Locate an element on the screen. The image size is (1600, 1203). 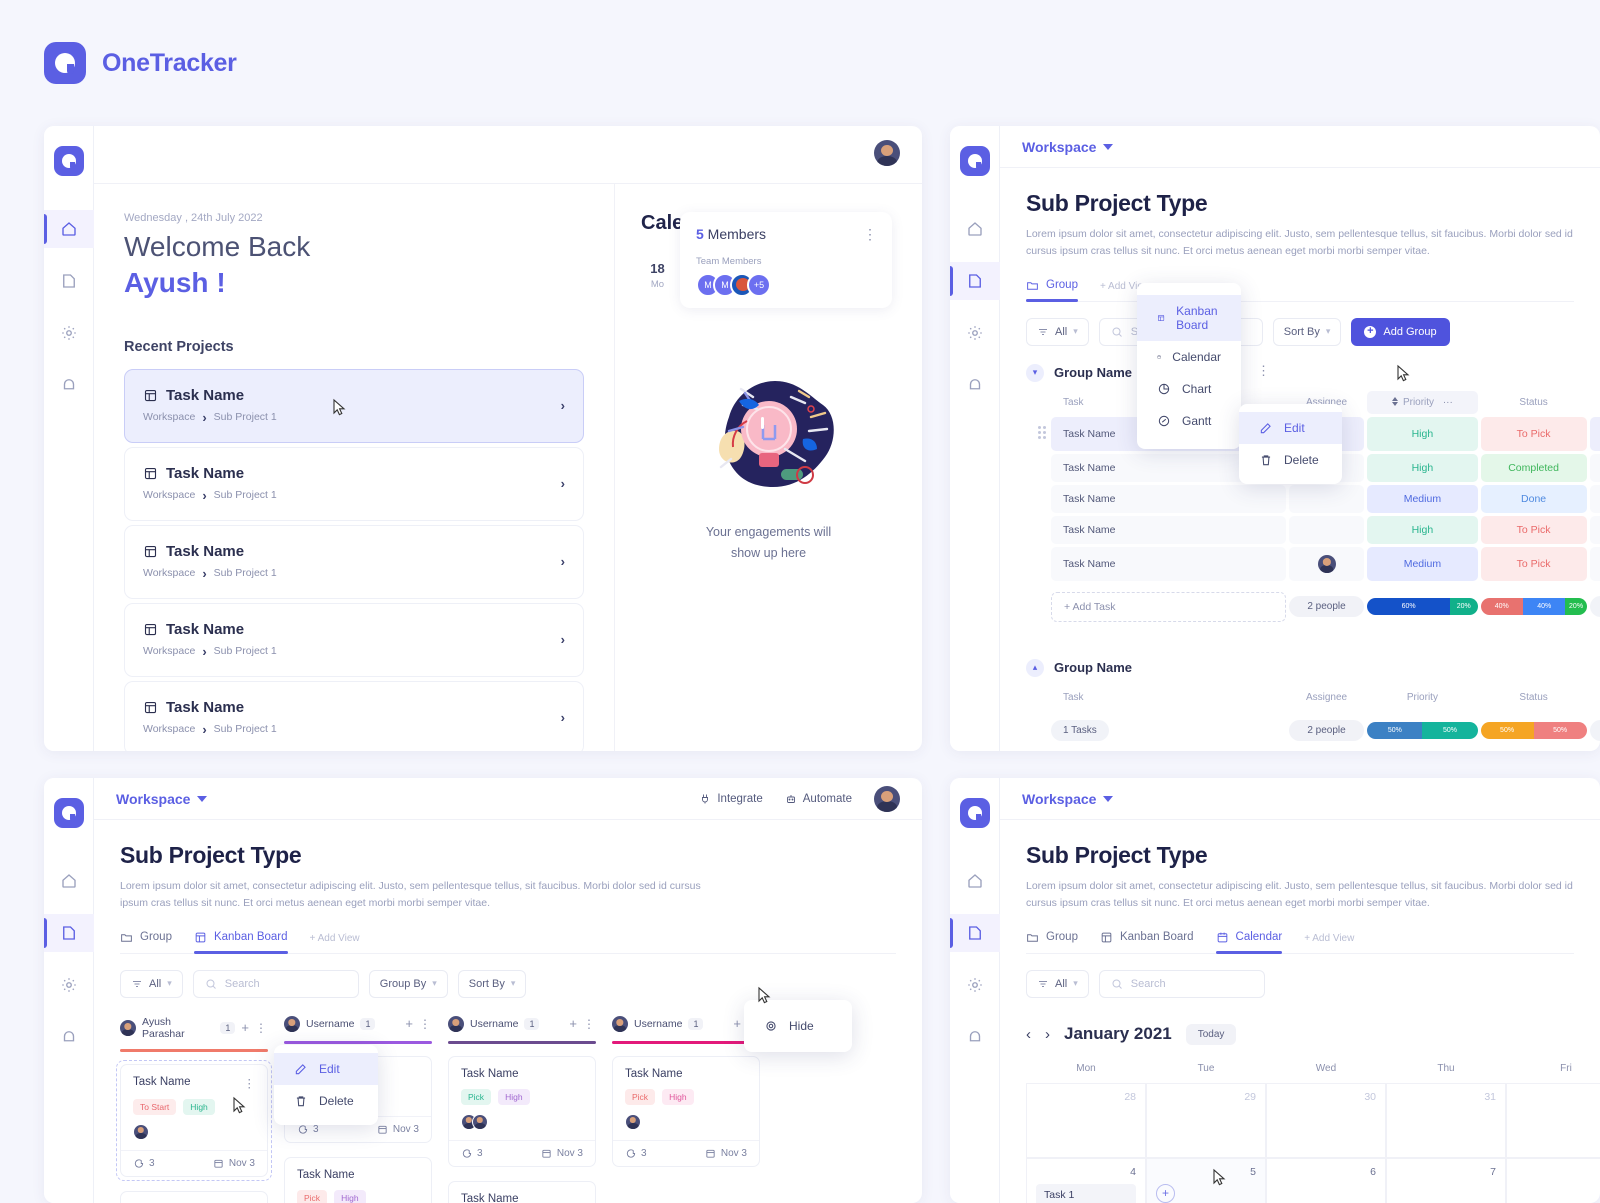
tab-kanban-board: Kanban Board is located at coordinates (241, 942).